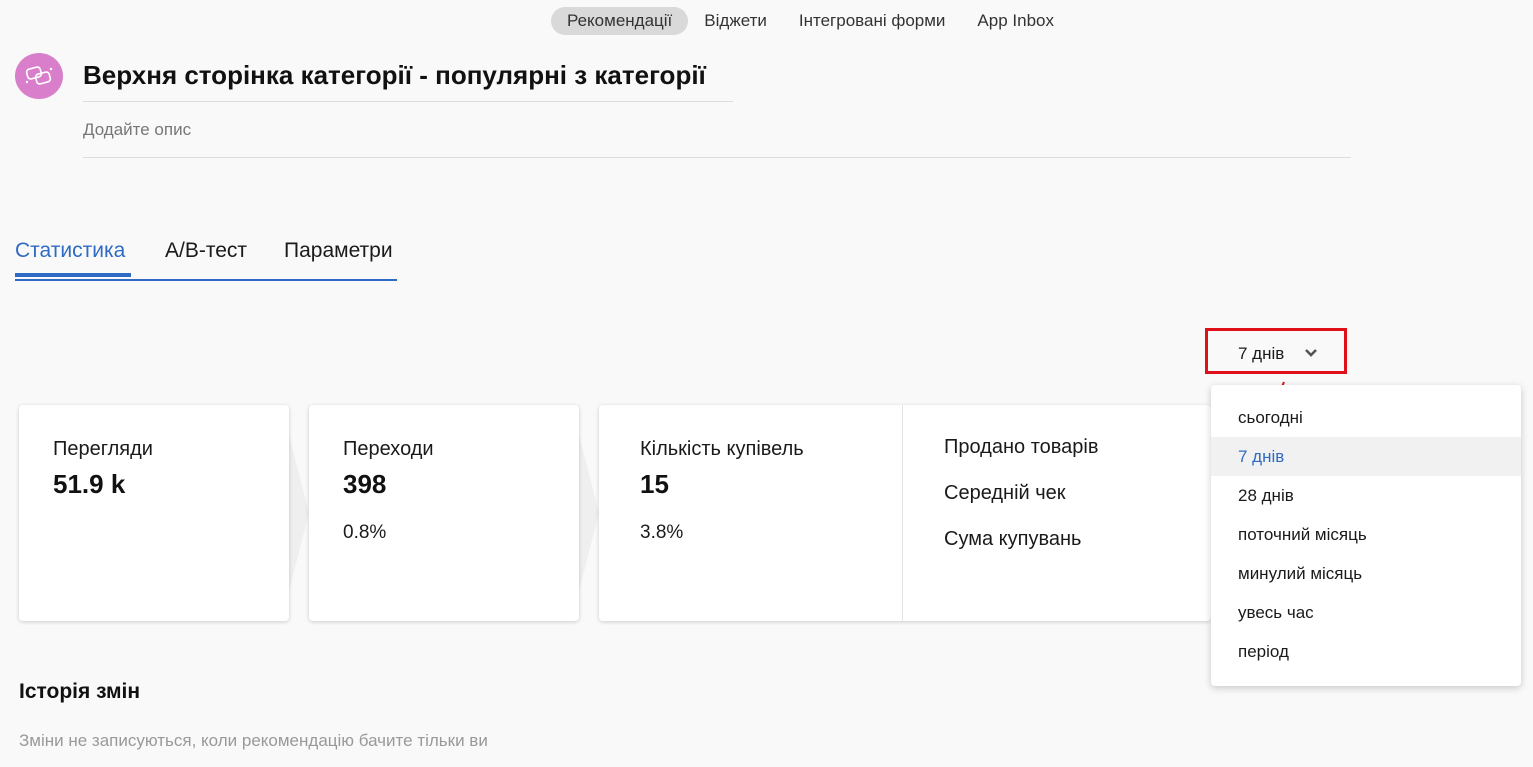 The height and width of the screenshot is (767, 1533). I want to click on topnav-app-inbox: App Inbox, so click(1015, 21).